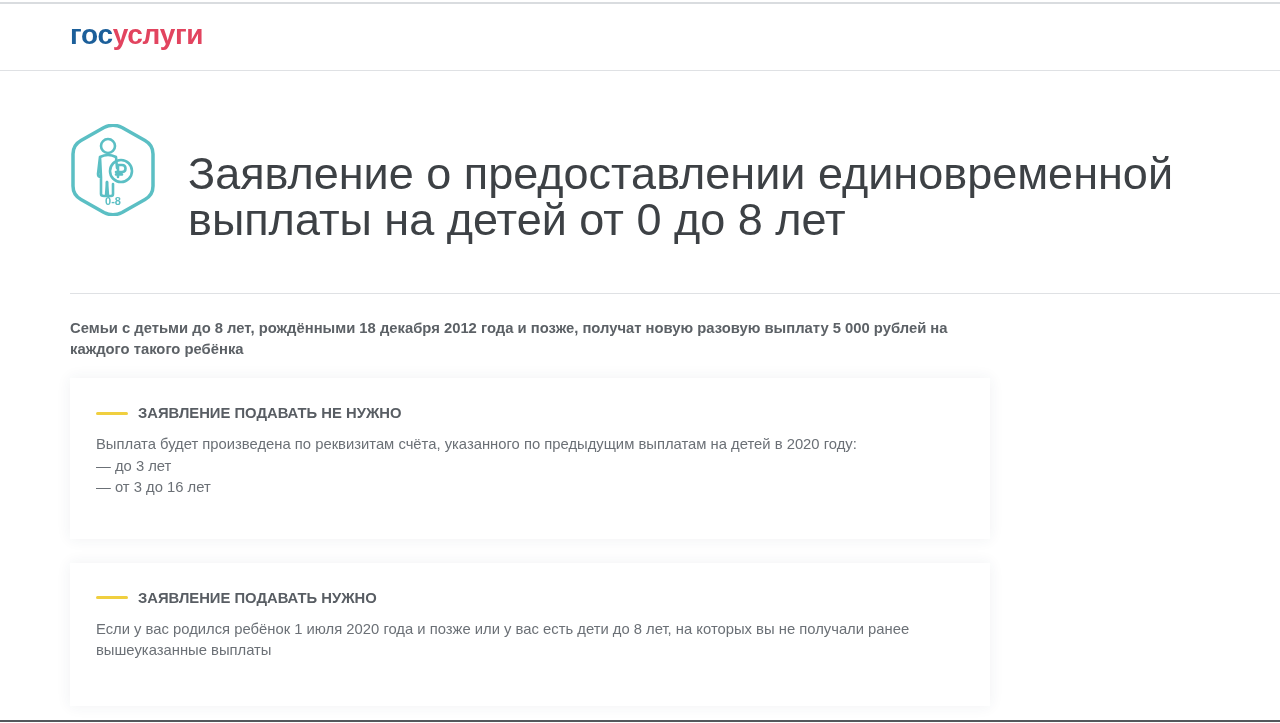 The height and width of the screenshot is (723, 1280). Describe the element at coordinates (503, 639) in the screenshot. I see `card-text: Если у вас родился ребёнок 1 июля 2020 года и позже или у вас есть дети до 8 лет, на которых вы не получали ранее вышеуказанные выплаты` at that location.